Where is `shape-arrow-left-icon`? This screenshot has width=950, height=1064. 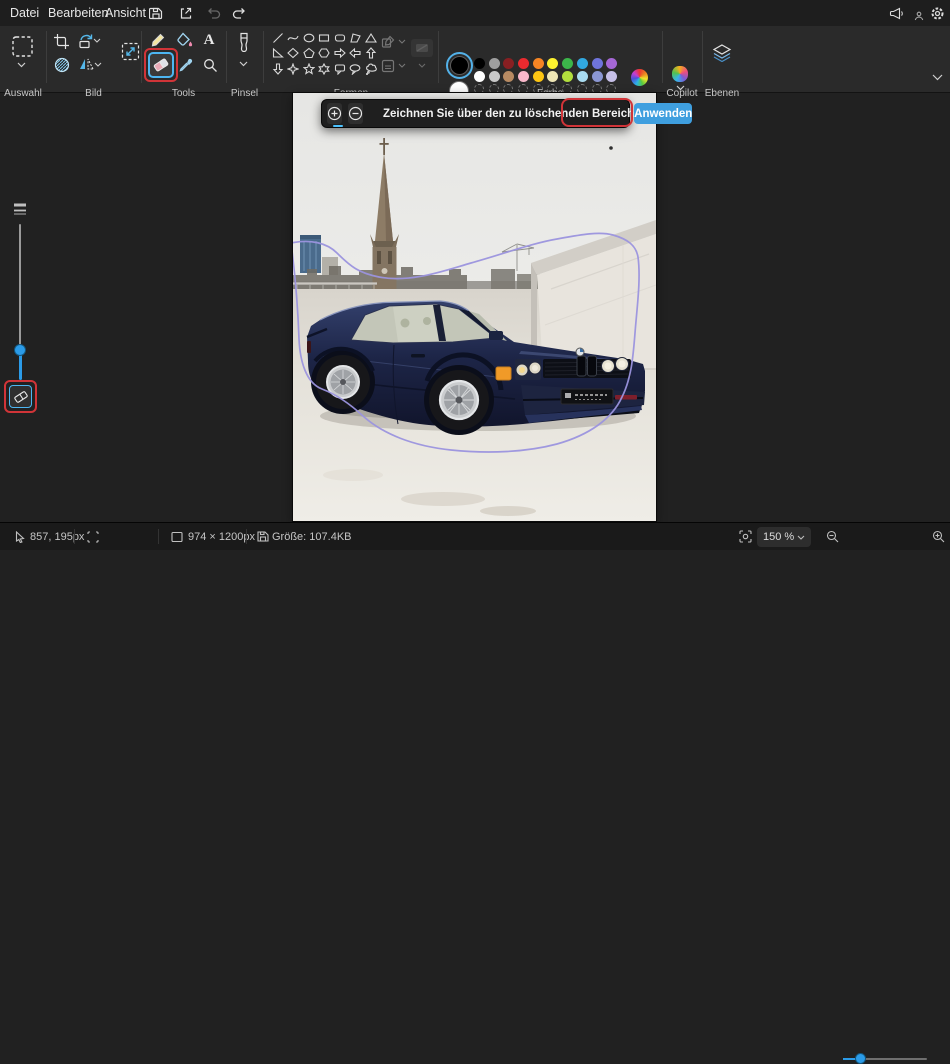 shape-arrow-left-icon is located at coordinates (355, 53).